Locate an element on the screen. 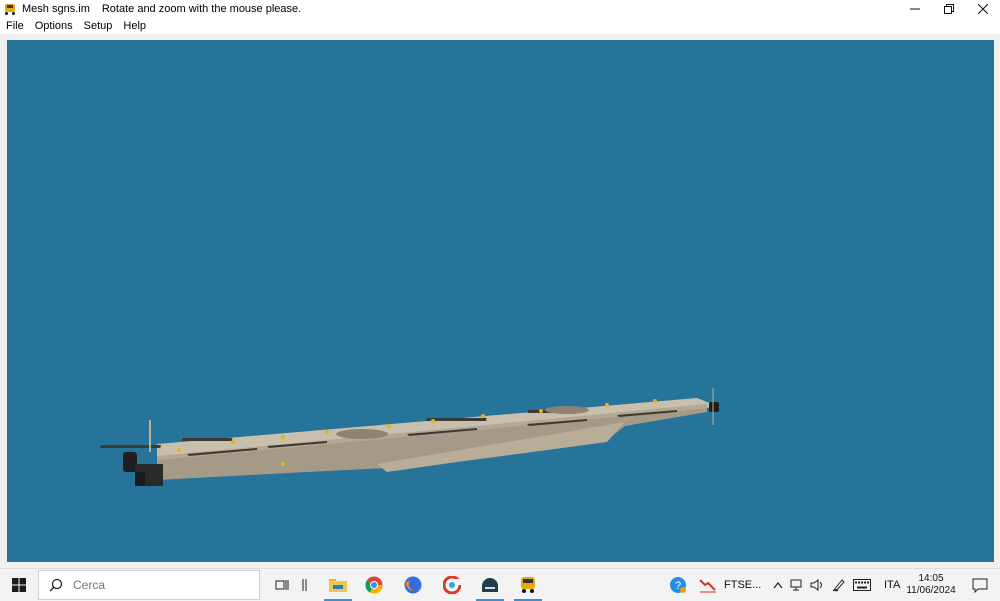  window-instruction: Rotate and zoom with the mouse please. is located at coordinates (201, 9).